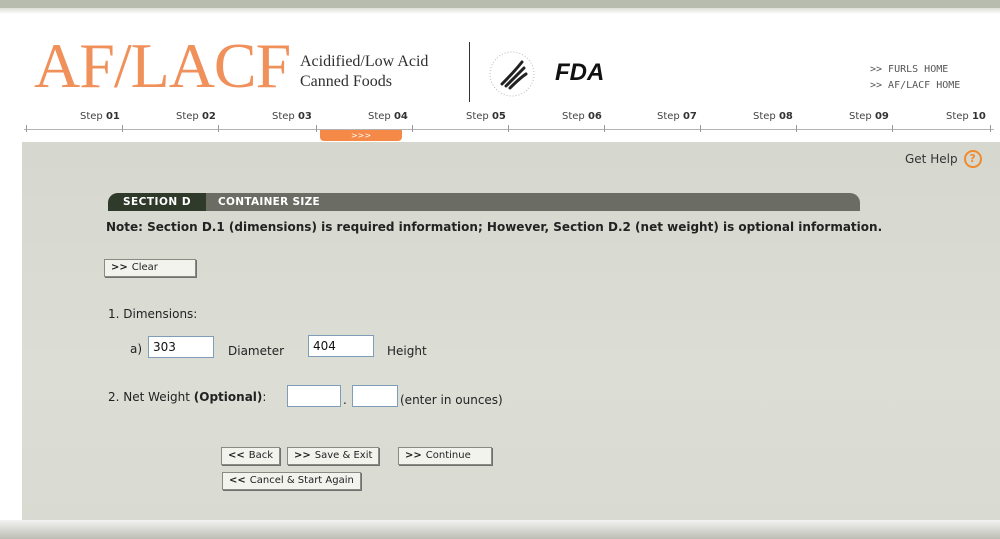 The height and width of the screenshot is (539, 1000). What do you see at coordinates (677, 116) in the screenshot?
I see `step-07: Step 07` at bounding box center [677, 116].